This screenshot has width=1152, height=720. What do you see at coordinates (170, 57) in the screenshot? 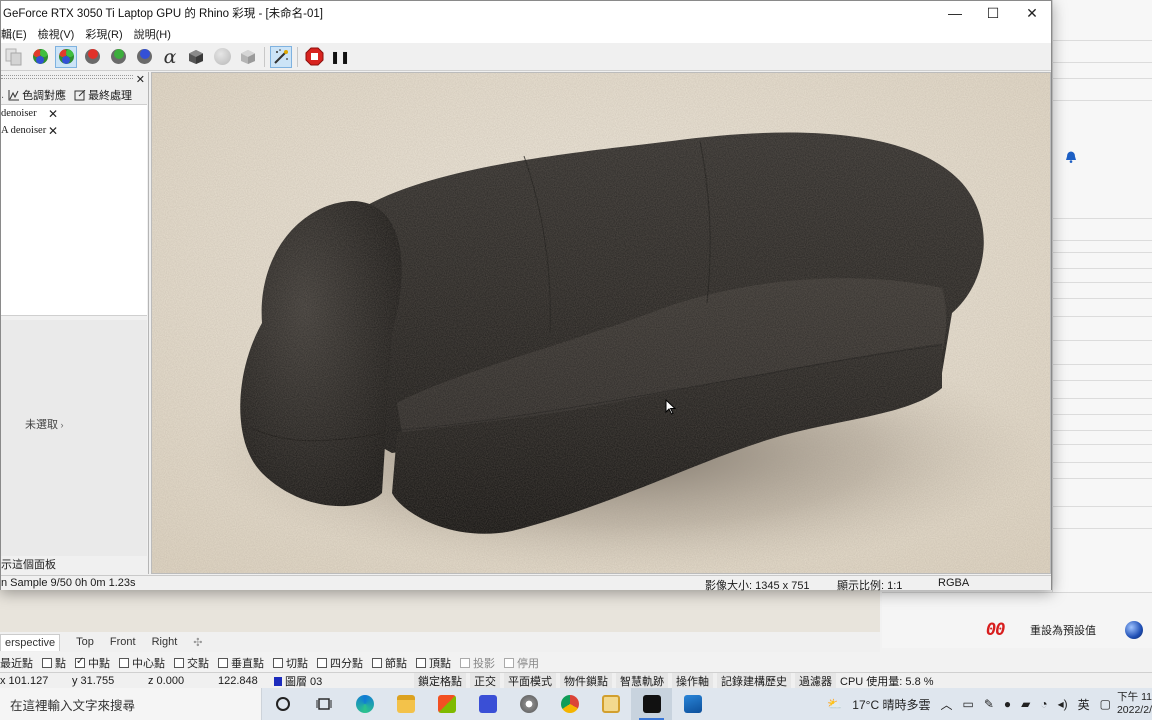
I see `alpha-icon: α` at bounding box center [170, 57].